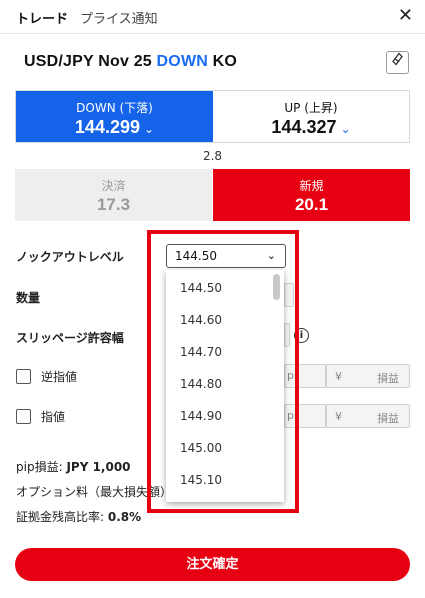 This screenshot has width=425, height=598. Describe the element at coordinates (59, 377) in the screenshot. I see `stop-order-label: 逆指値` at that location.